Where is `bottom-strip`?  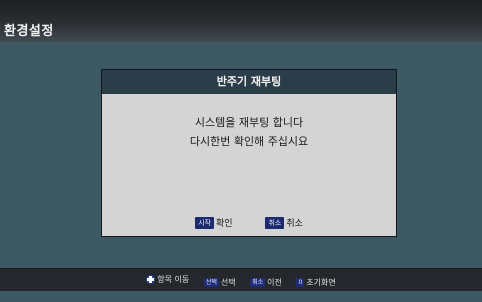 bottom-strip is located at coordinates (241, 296).